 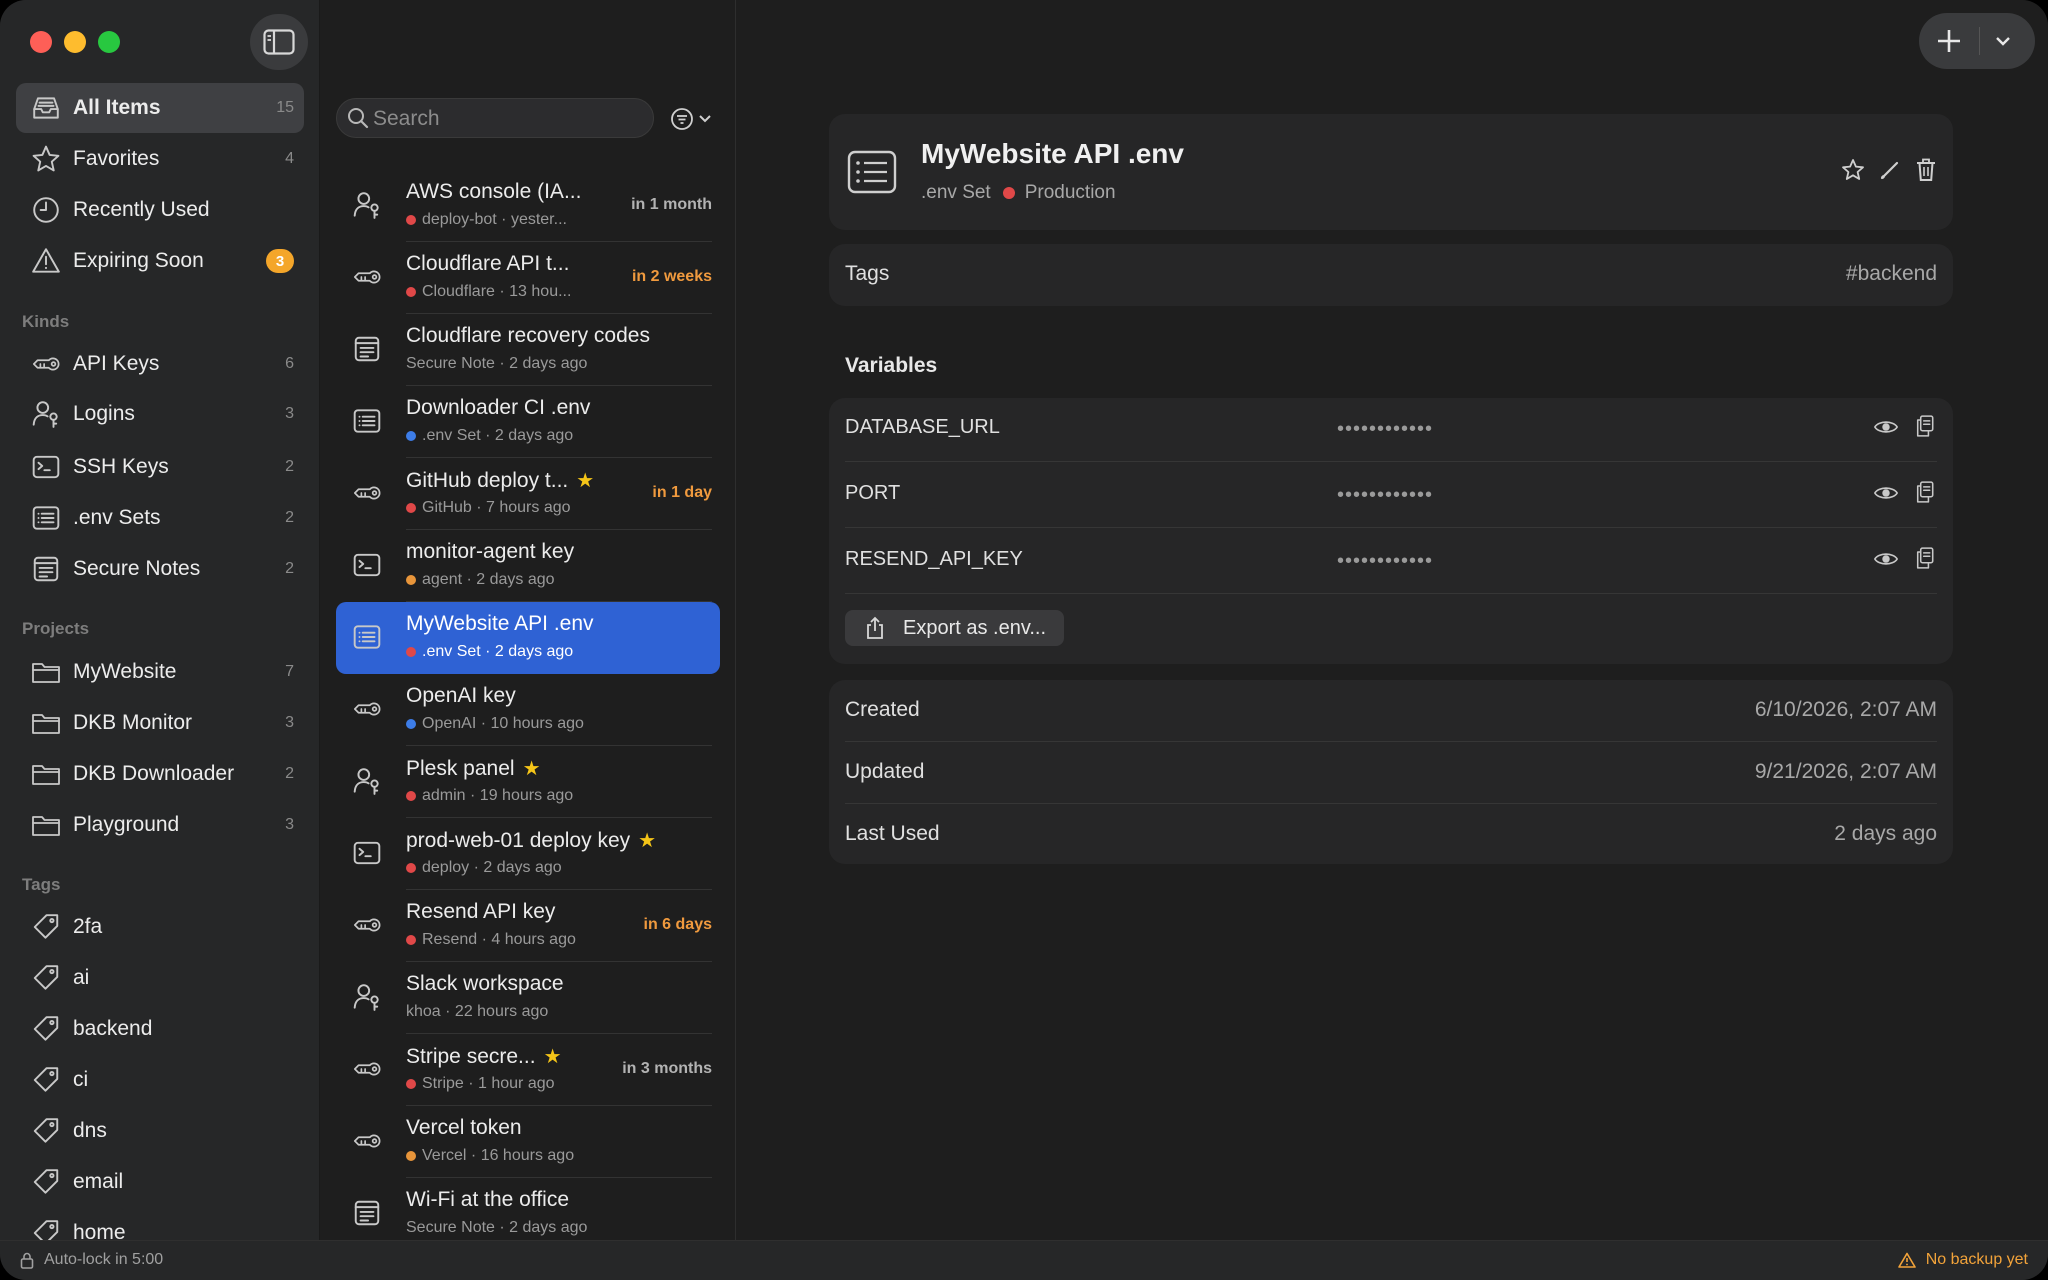 What do you see at coordinates (528, 782) in the screenshot?
I see `list-item: Plesk panel ★ admin · 19 hours ago` at bounding box center [528, 782].